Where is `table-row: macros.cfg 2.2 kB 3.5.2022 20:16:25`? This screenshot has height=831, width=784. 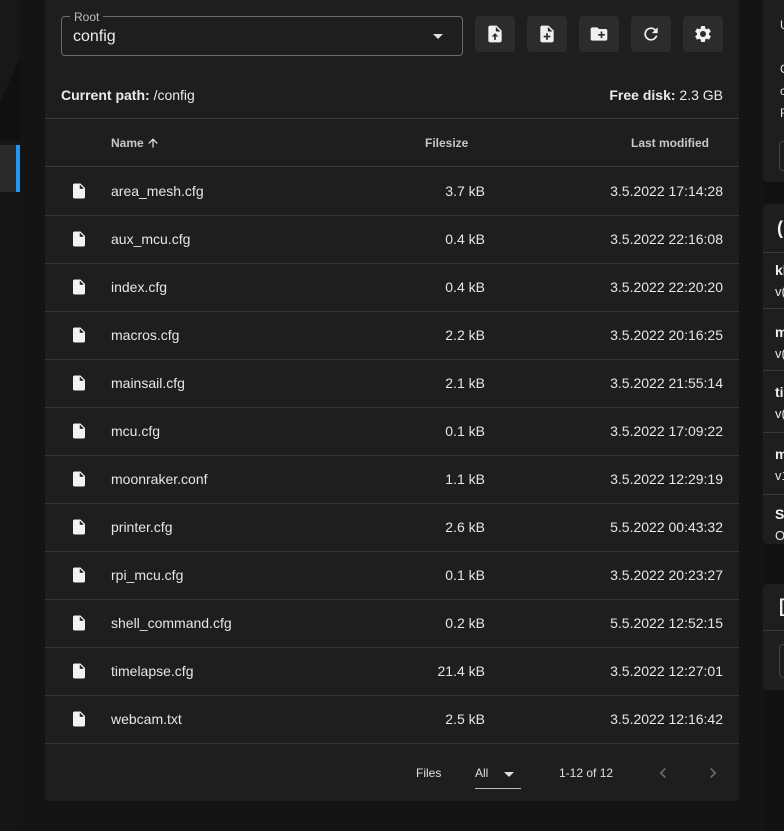 table-row: macros.cfg 2.2 kB 3.5.2022 20:16:25 is located at coordinates (392, 335).